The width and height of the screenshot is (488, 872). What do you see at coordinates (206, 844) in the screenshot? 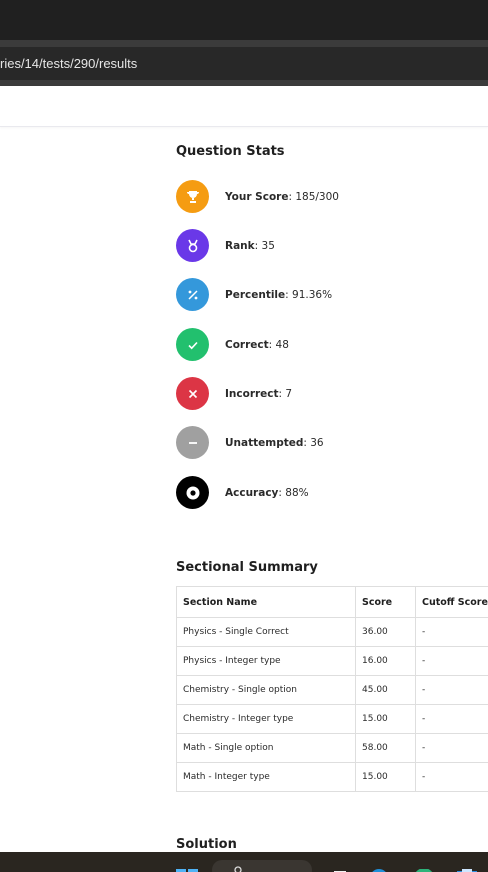
I see `solution-title: Solution` at bounding box center [206, 844].